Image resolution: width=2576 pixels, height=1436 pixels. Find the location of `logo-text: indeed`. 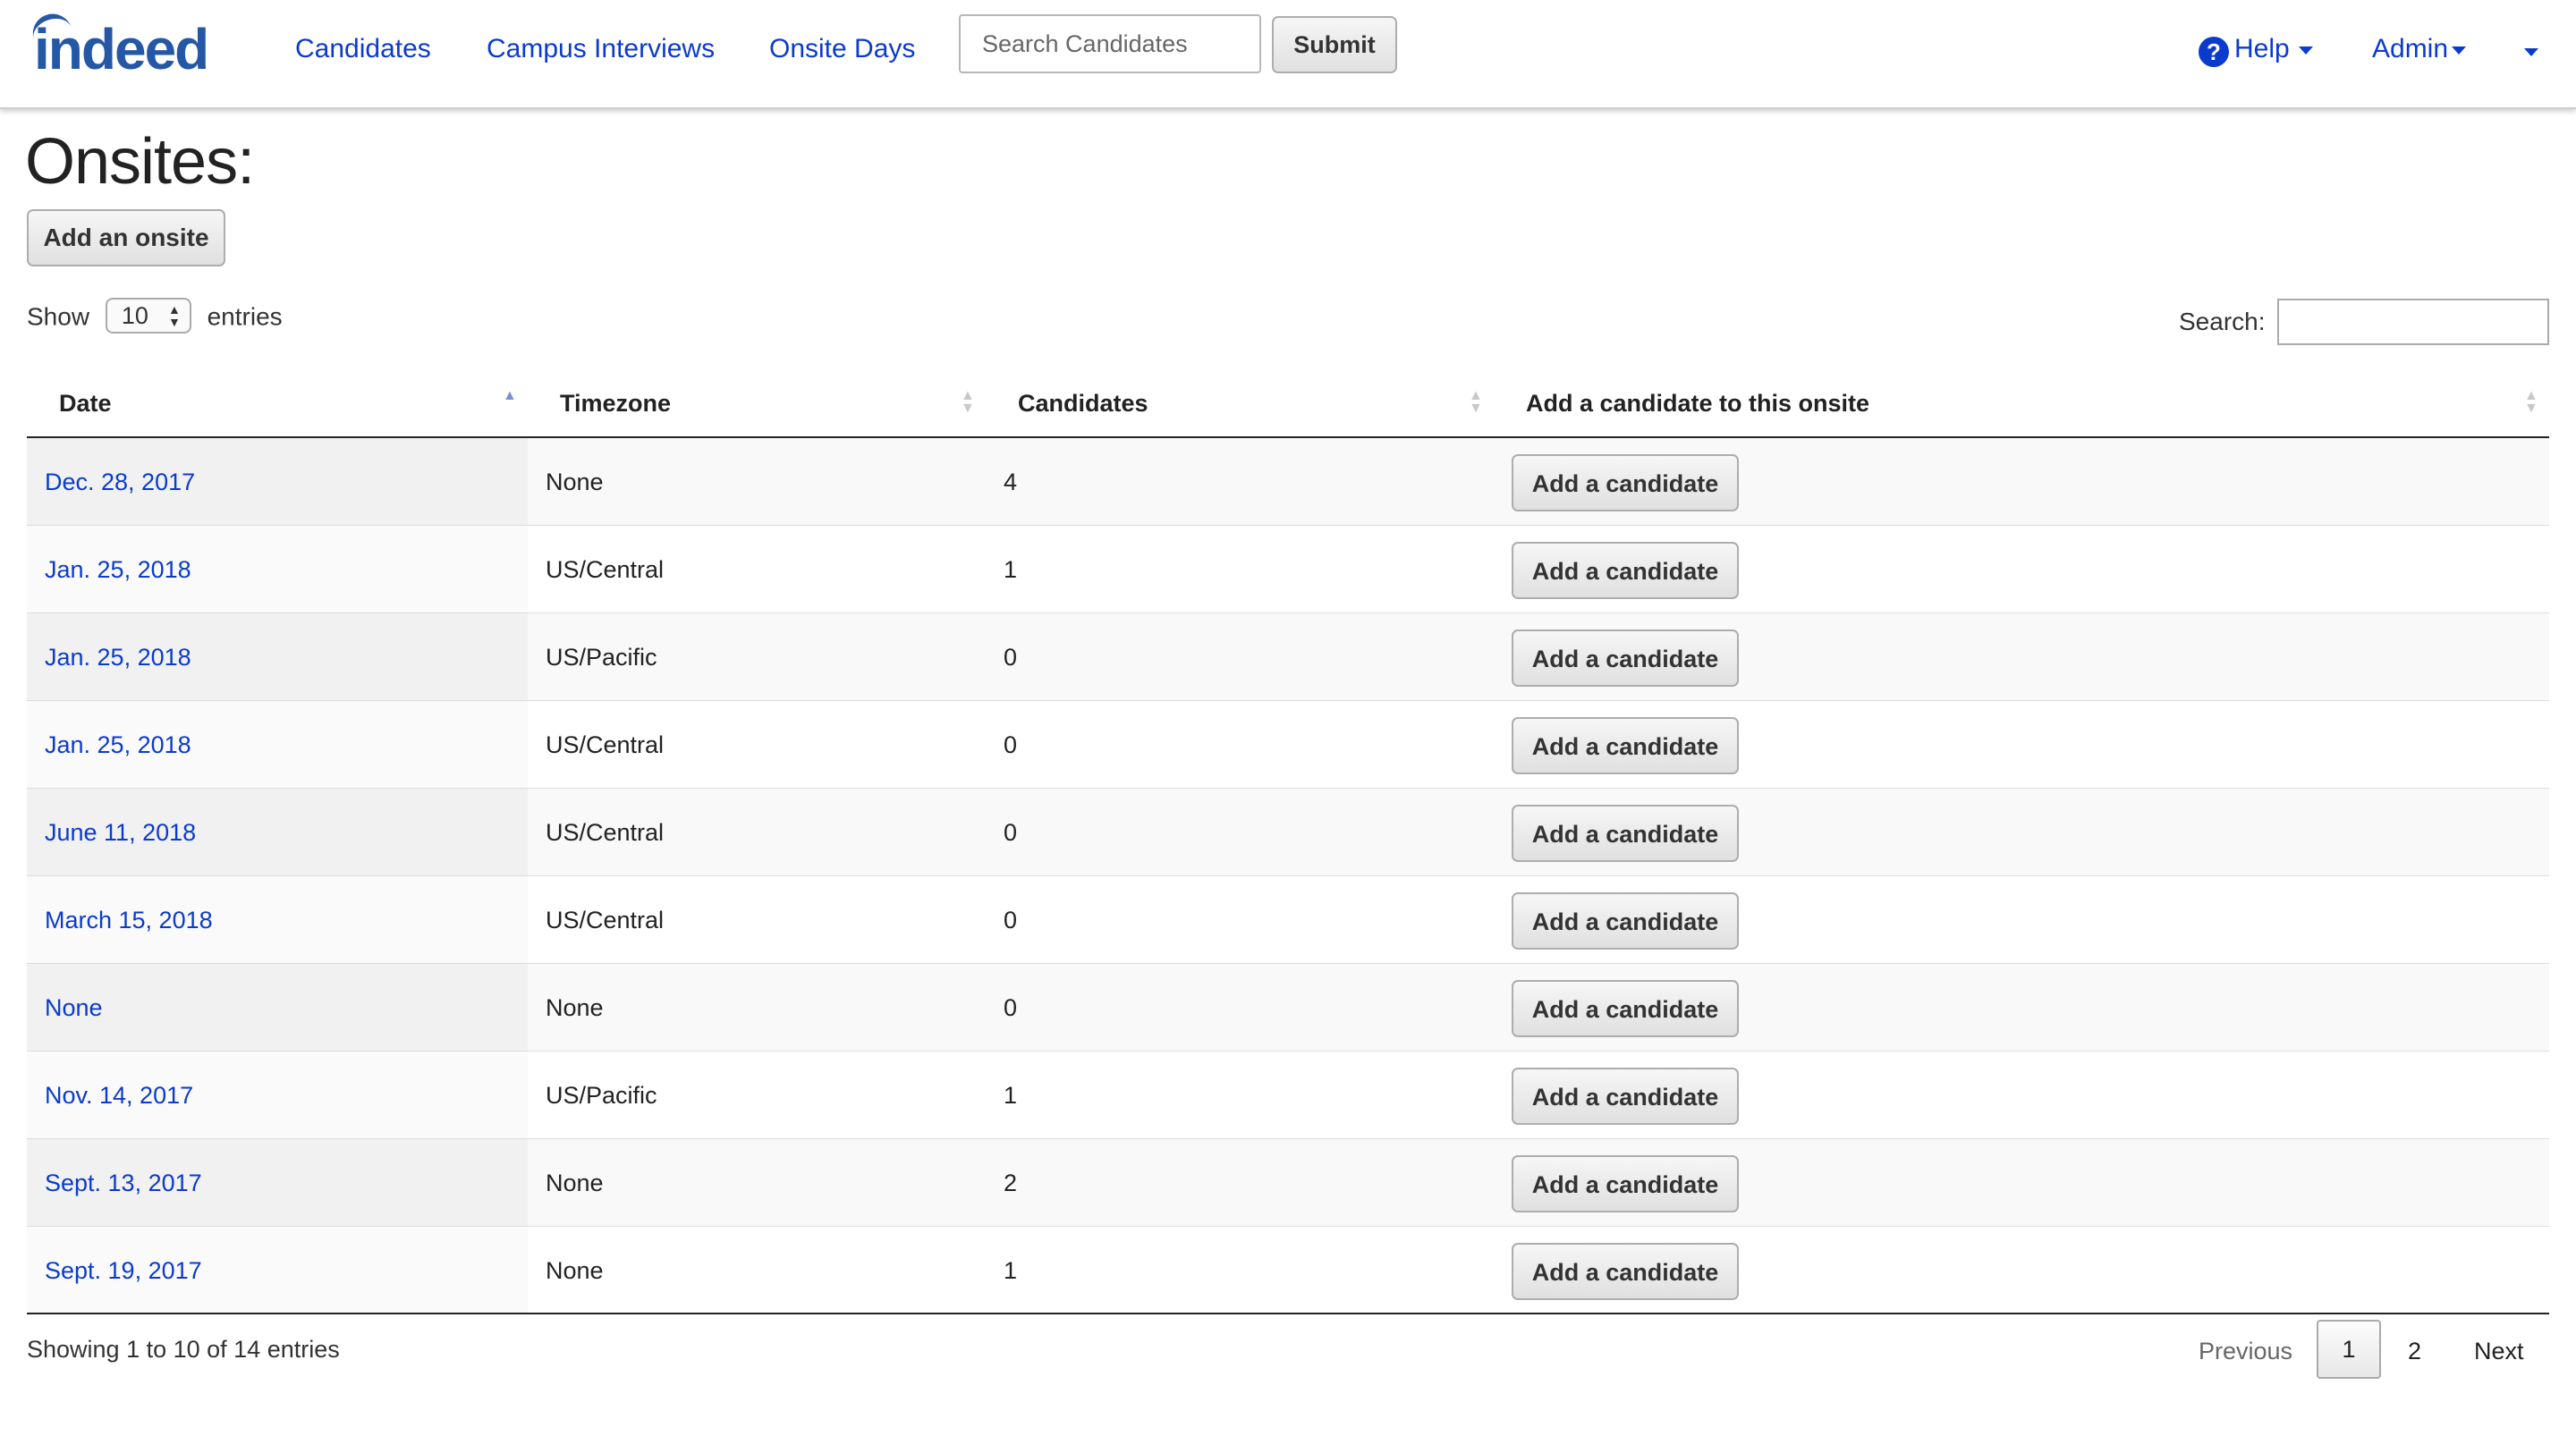

logo-text: indeed is located at coordinates (121, 49).